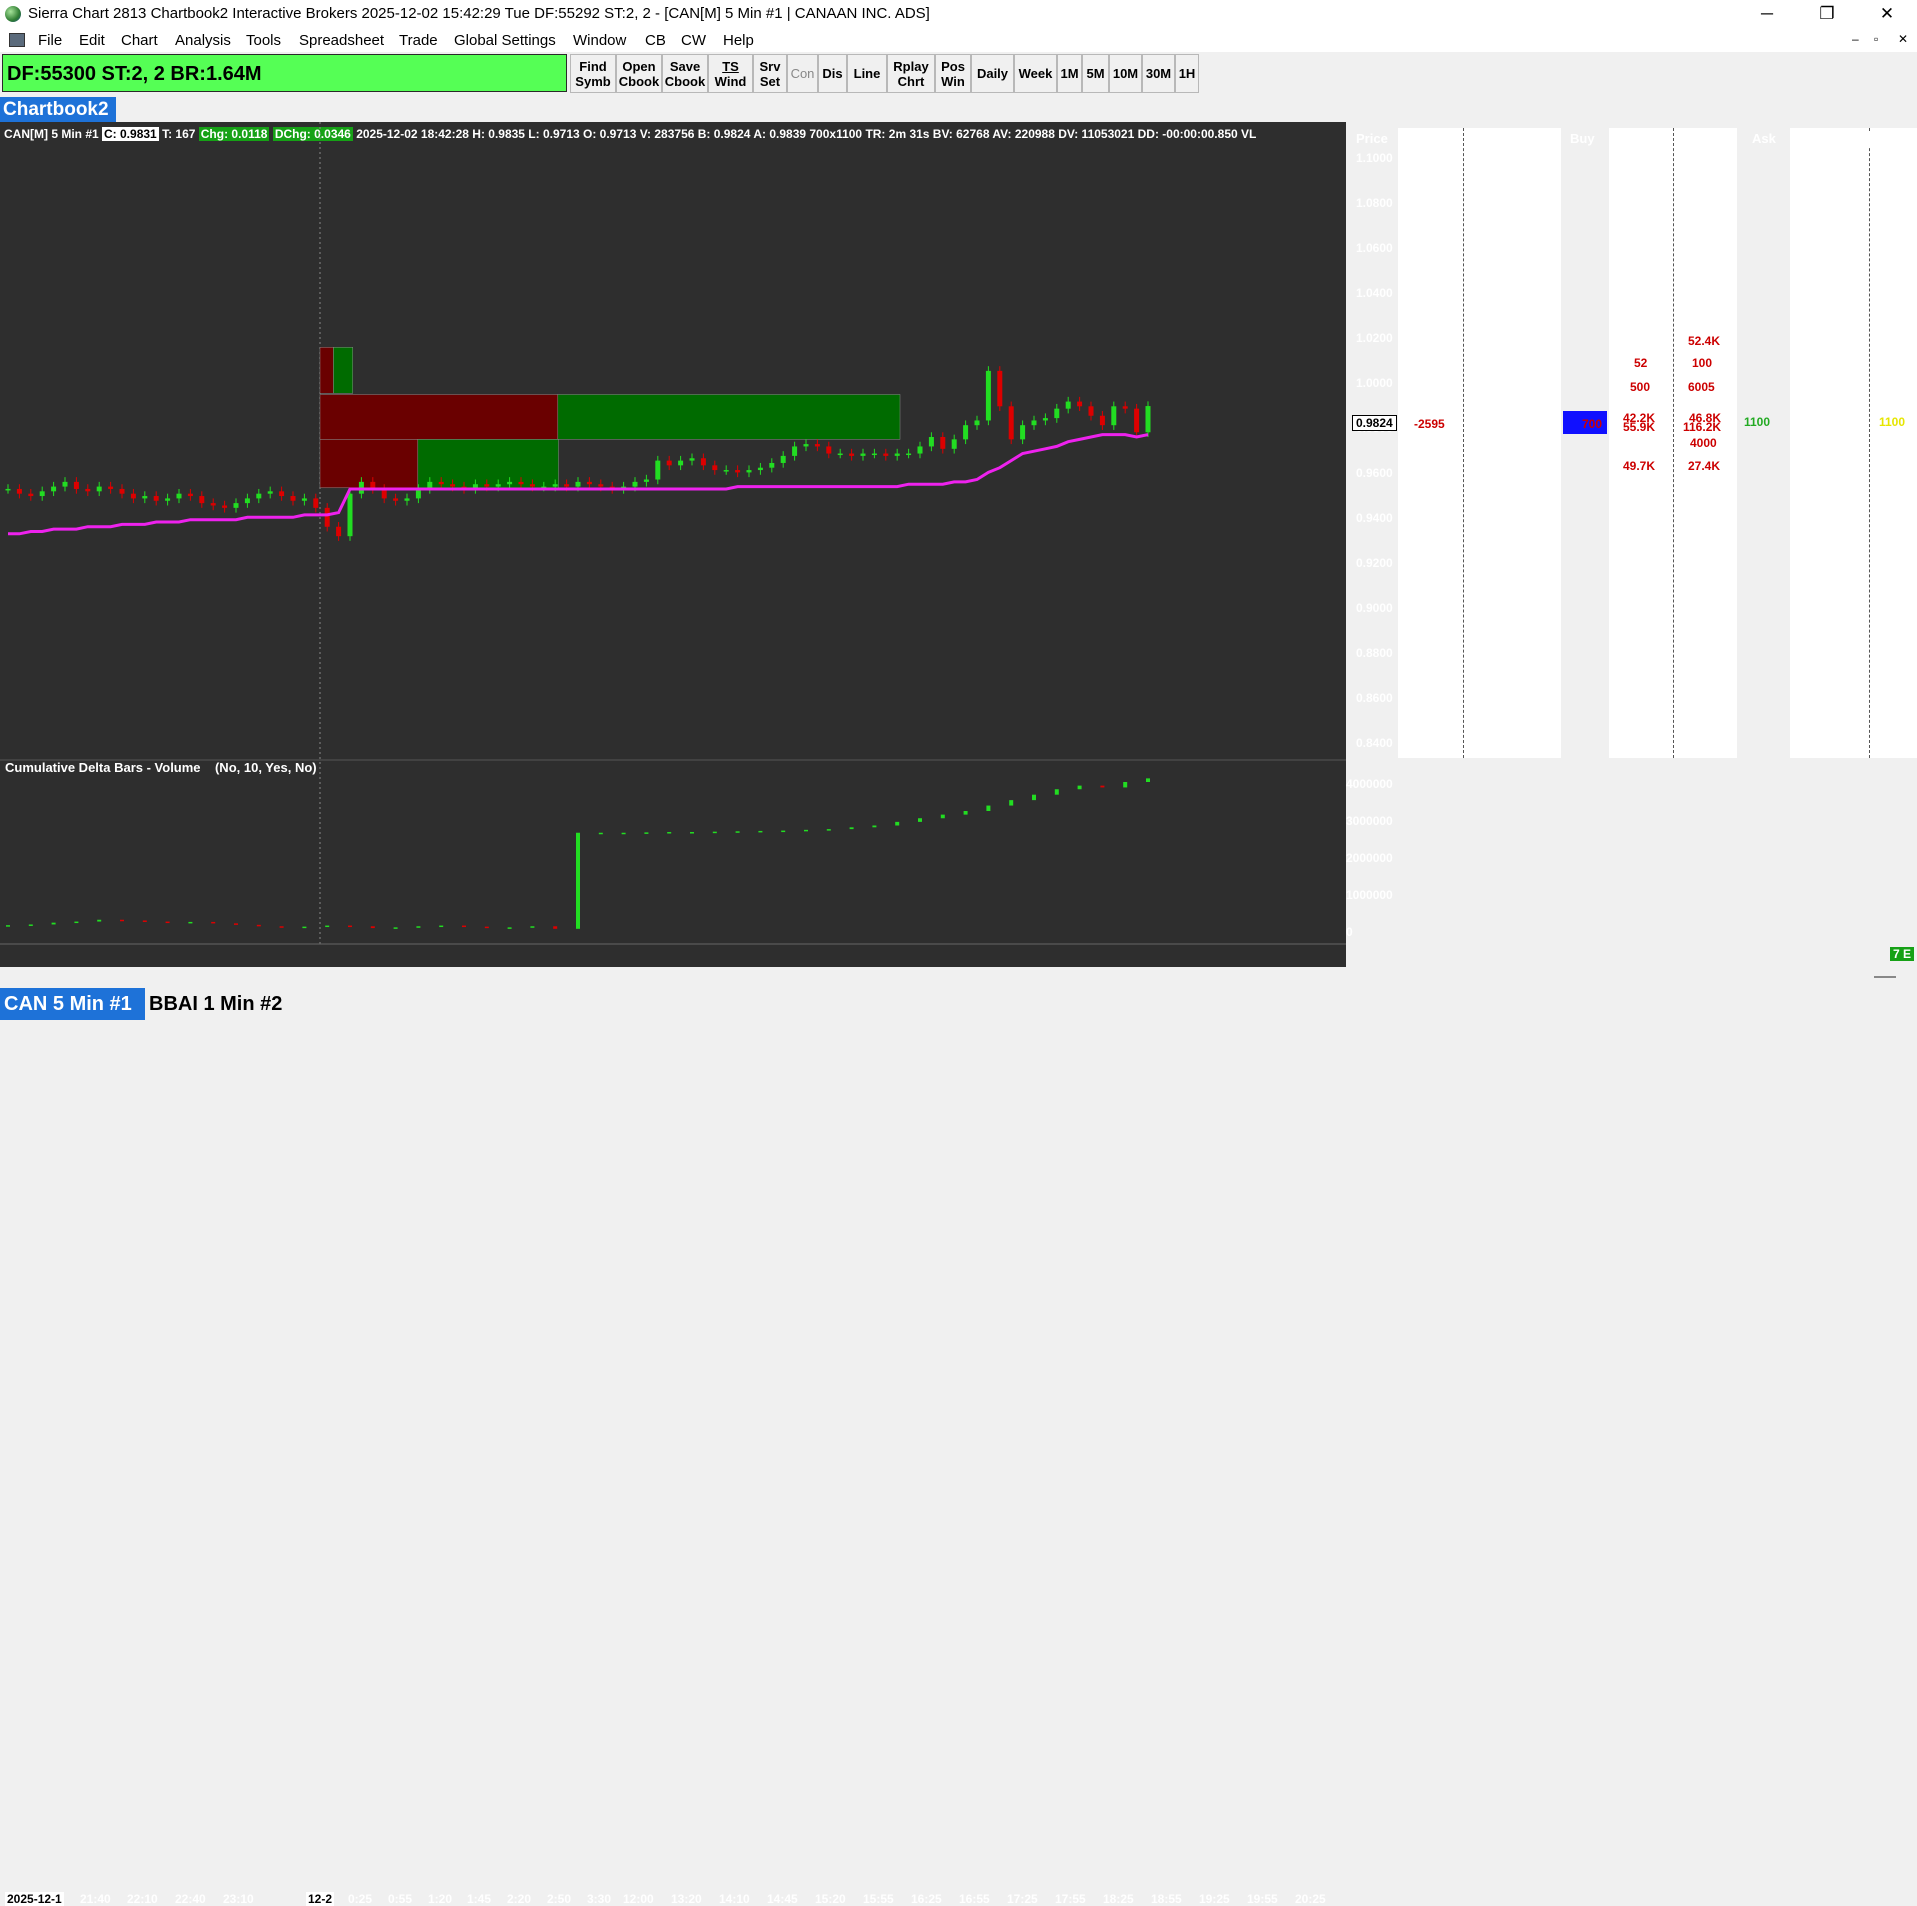  I want to click on week-button: Week, so click(1035, 73).